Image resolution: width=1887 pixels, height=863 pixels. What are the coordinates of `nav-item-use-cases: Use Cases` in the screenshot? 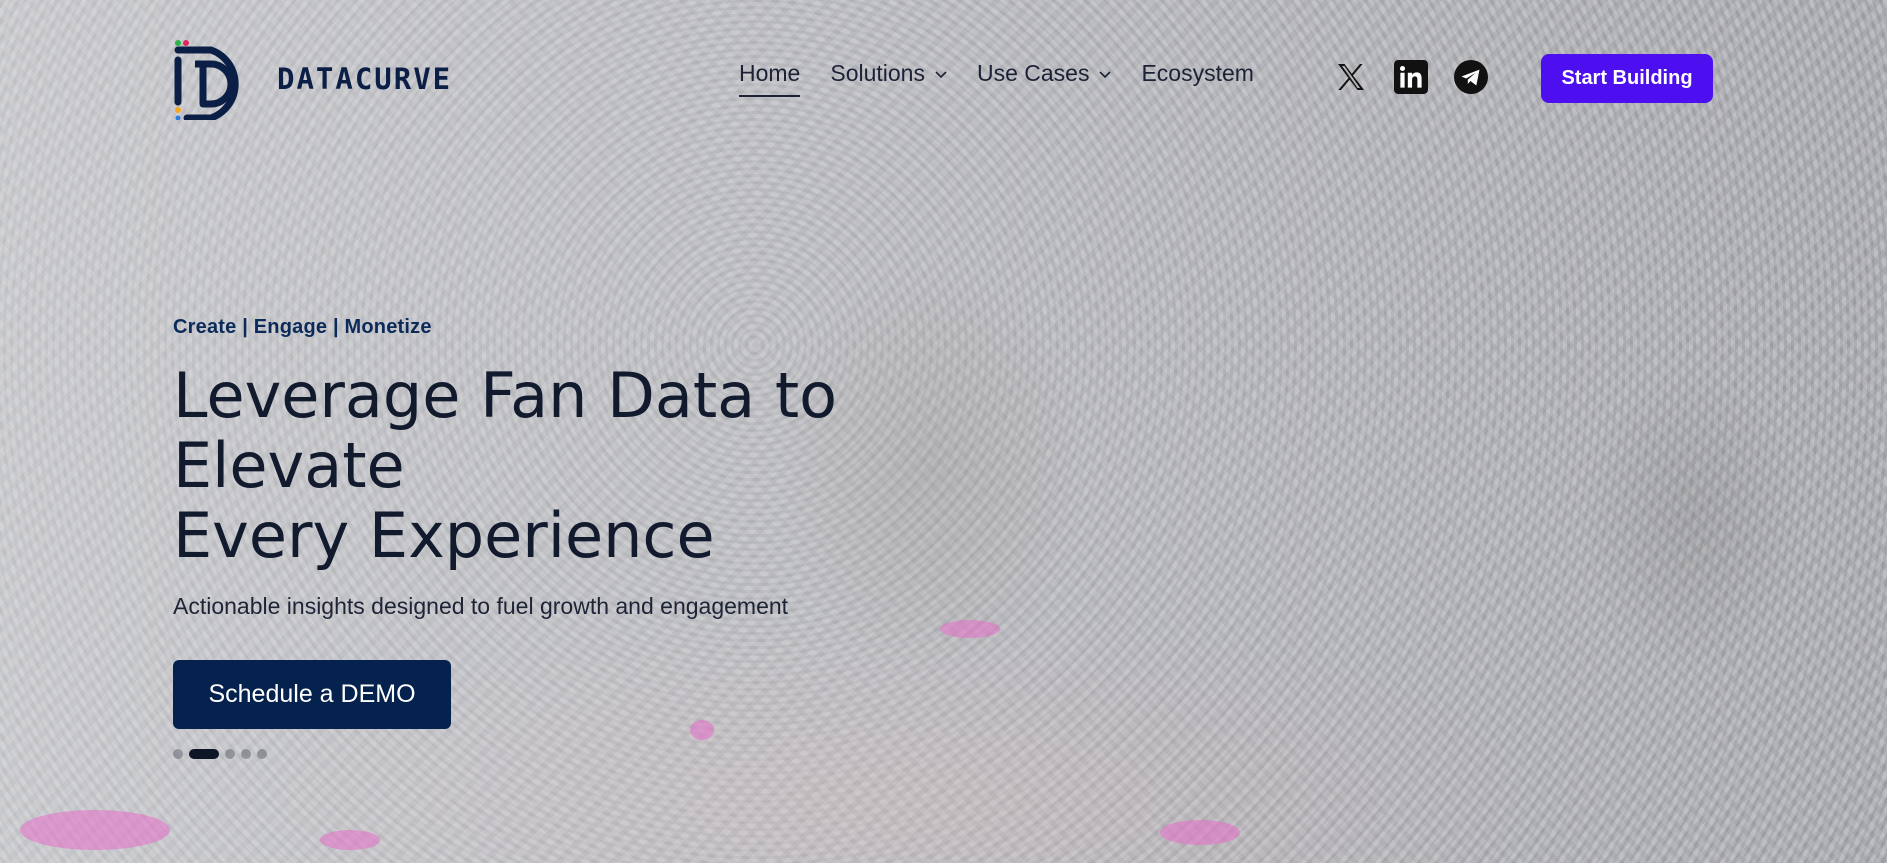 It's located at (1044, 78).